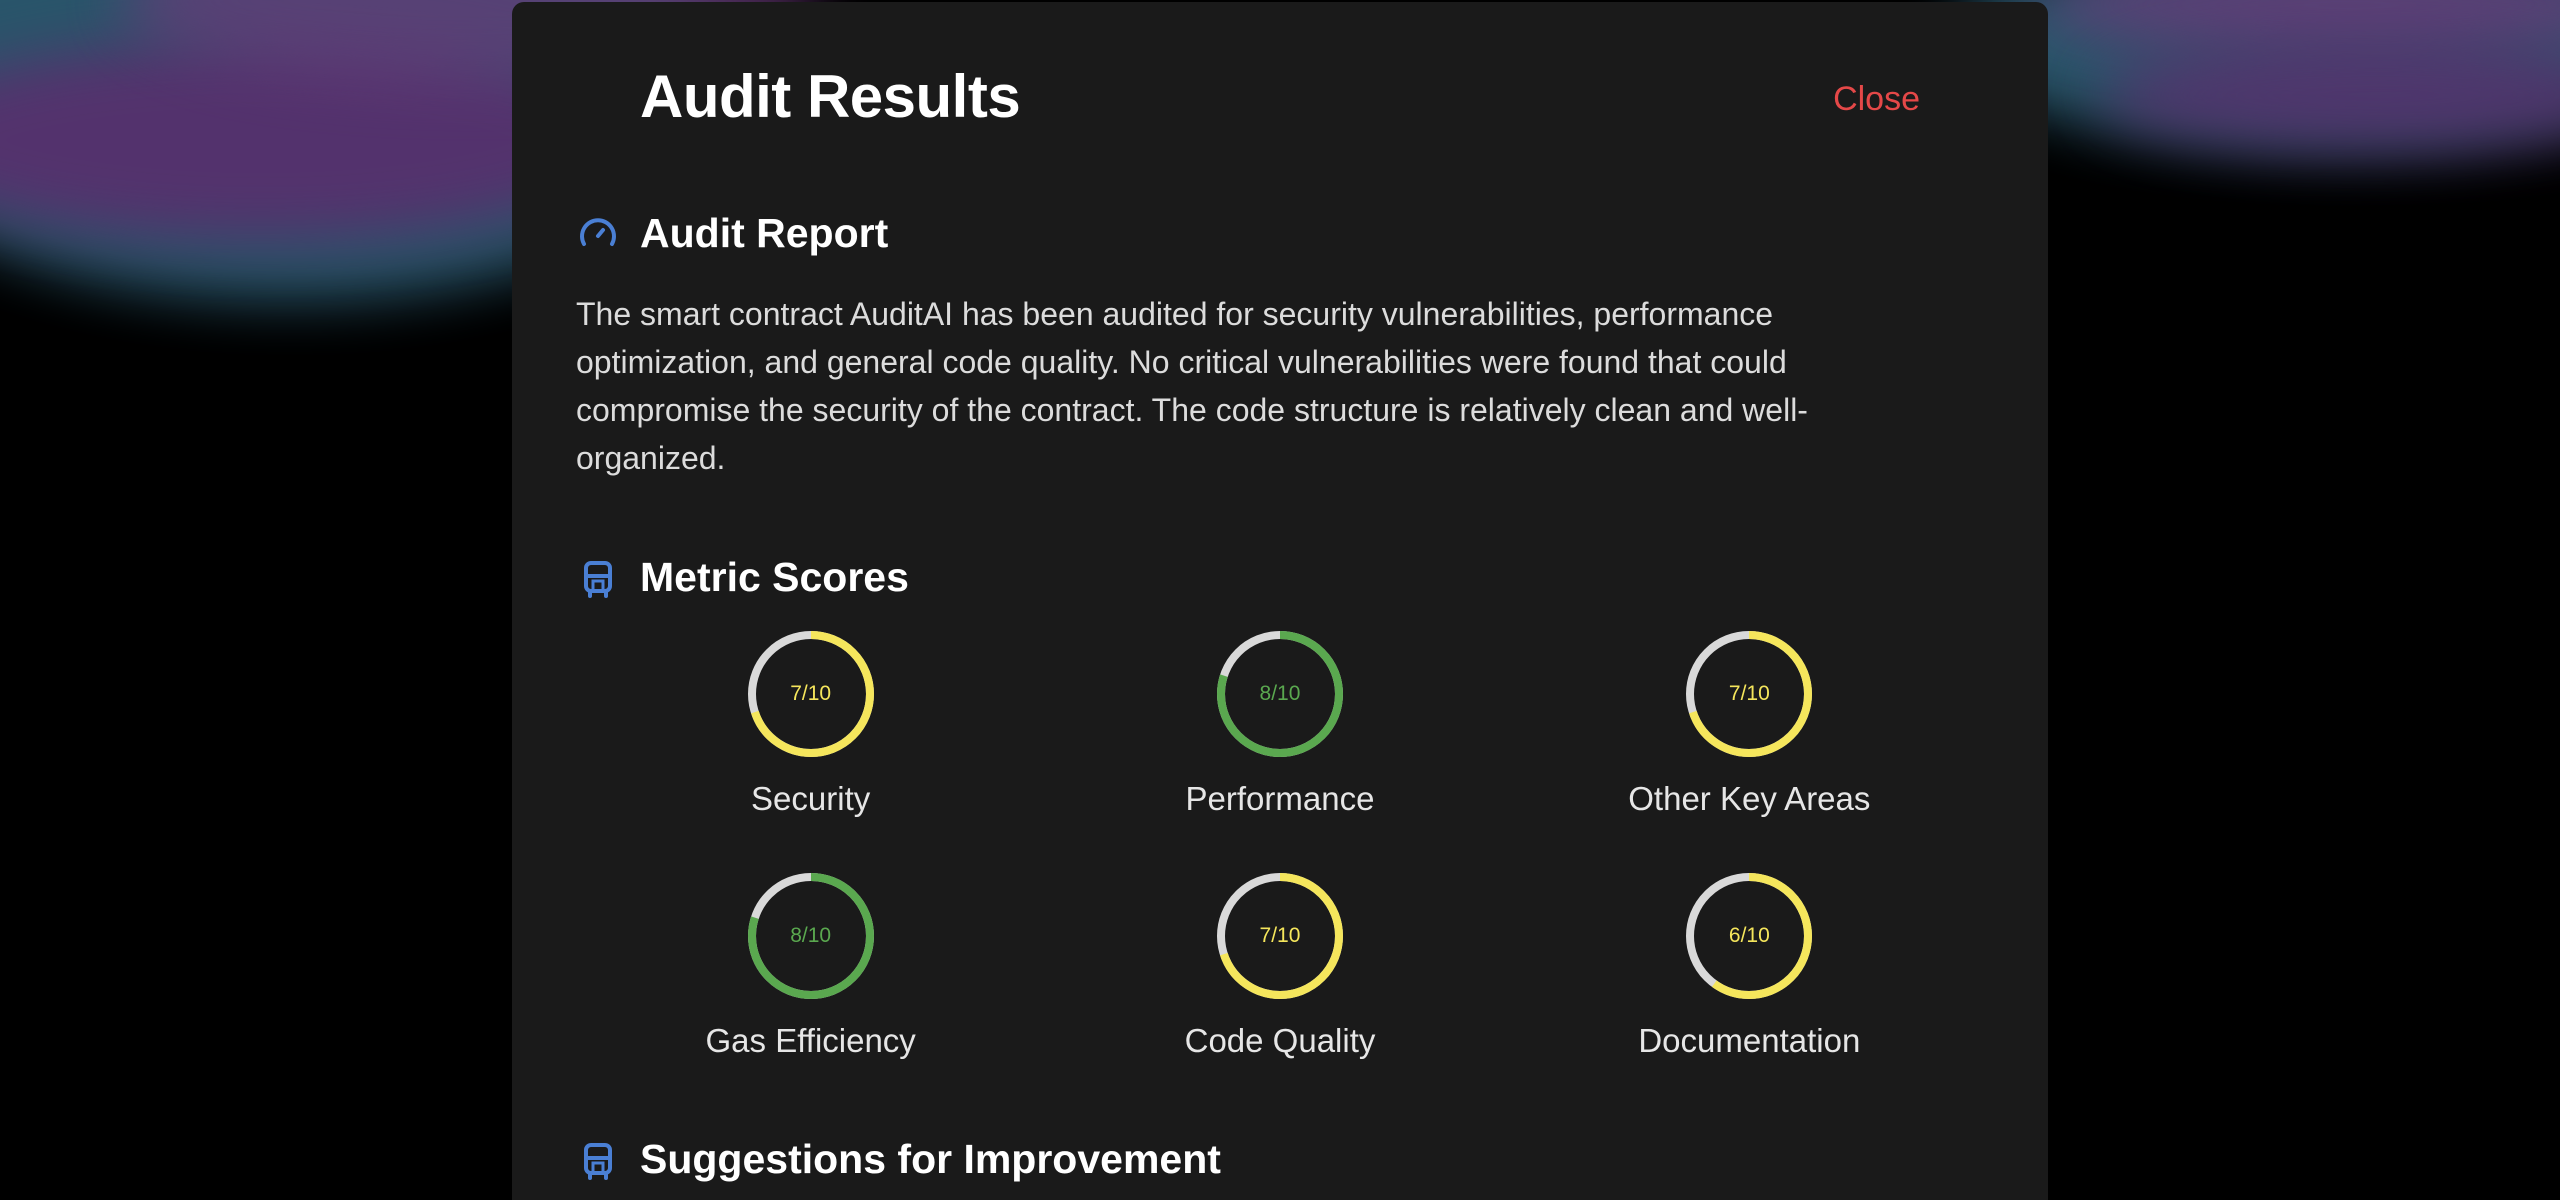 This screenshot has height=1200, width=2560. I want to click on suggestions-heading: Suggestions for Improvement, so click(898, 1159).